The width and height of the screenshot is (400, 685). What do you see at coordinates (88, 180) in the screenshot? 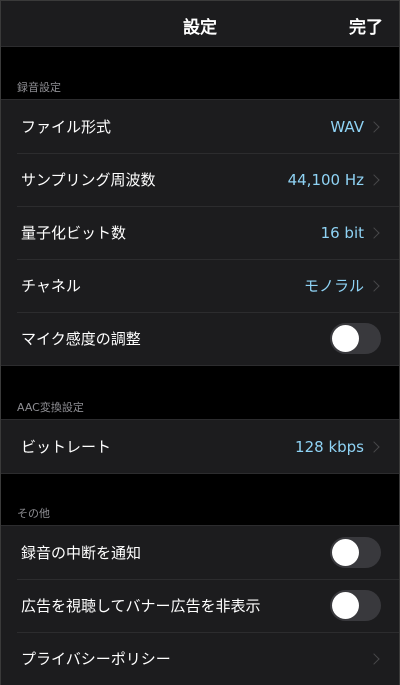
I see `sampling-rate-label: サンプリング周波数` at bounding box center [88, 180].